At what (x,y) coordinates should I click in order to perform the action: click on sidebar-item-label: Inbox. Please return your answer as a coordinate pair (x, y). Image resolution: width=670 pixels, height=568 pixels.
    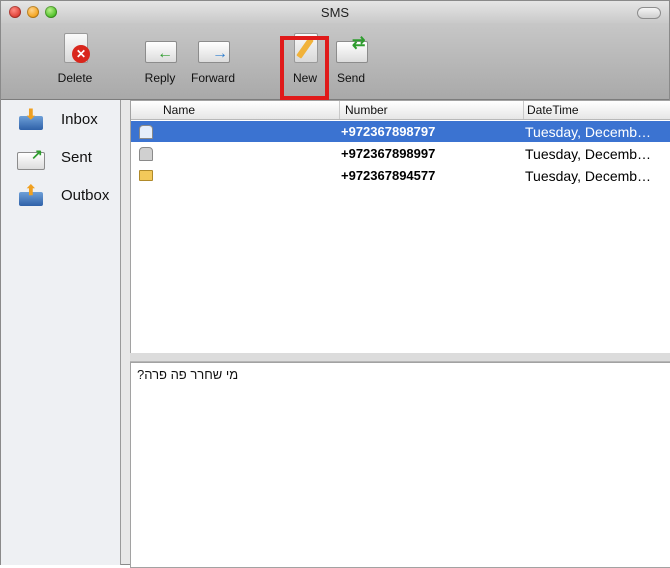
    Looking at the image, I should click on (79, 119).